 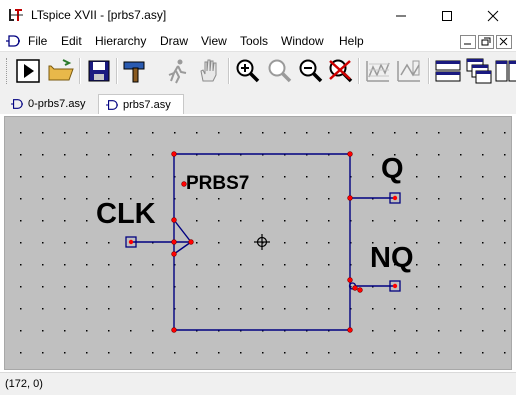 I want to click on cascade-button, so click(x=479, y=71).